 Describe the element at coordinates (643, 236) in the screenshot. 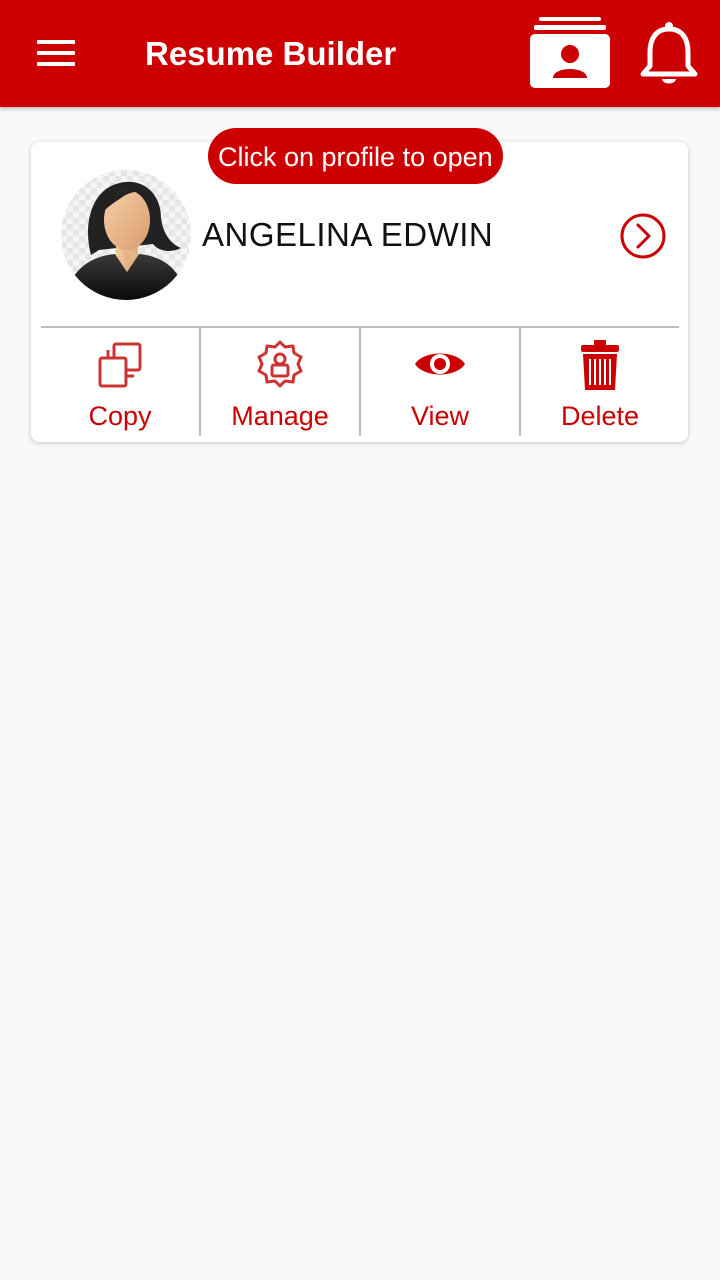

I see `chevron-right-circle-icon` at that location.